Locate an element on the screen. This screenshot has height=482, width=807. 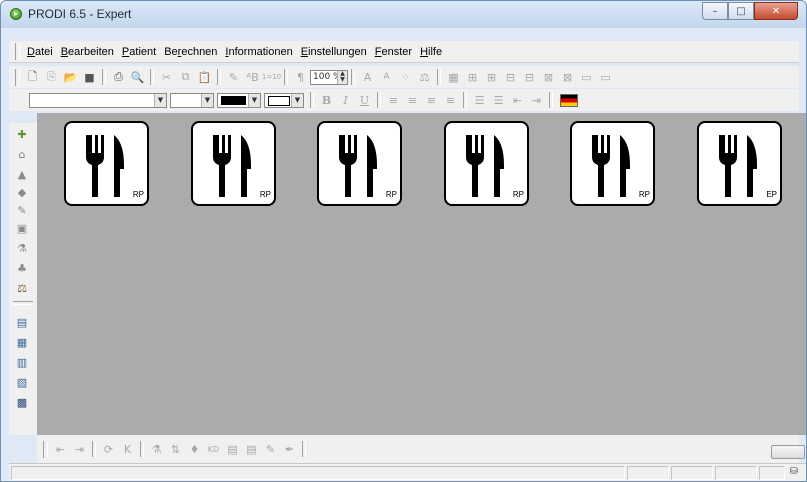
analysis-icon: ⚗ is located at coordinates (22, 248).